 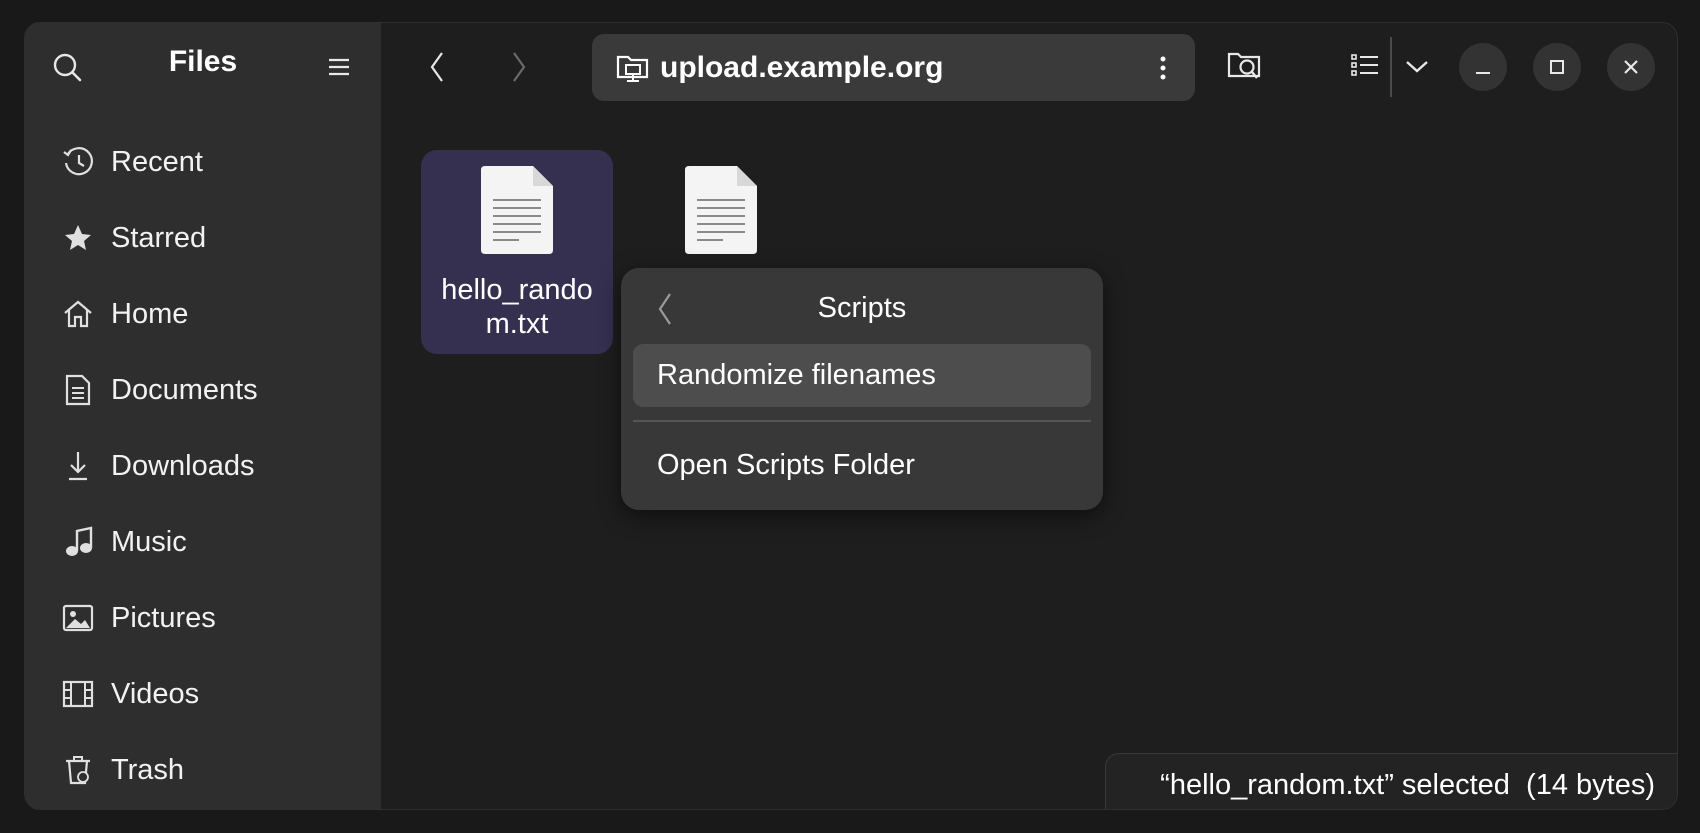 What do you see at coordinates (204, 542) in the screenshot?
I see `sidebar-item-music: Music` at bounding box center [204, 542].